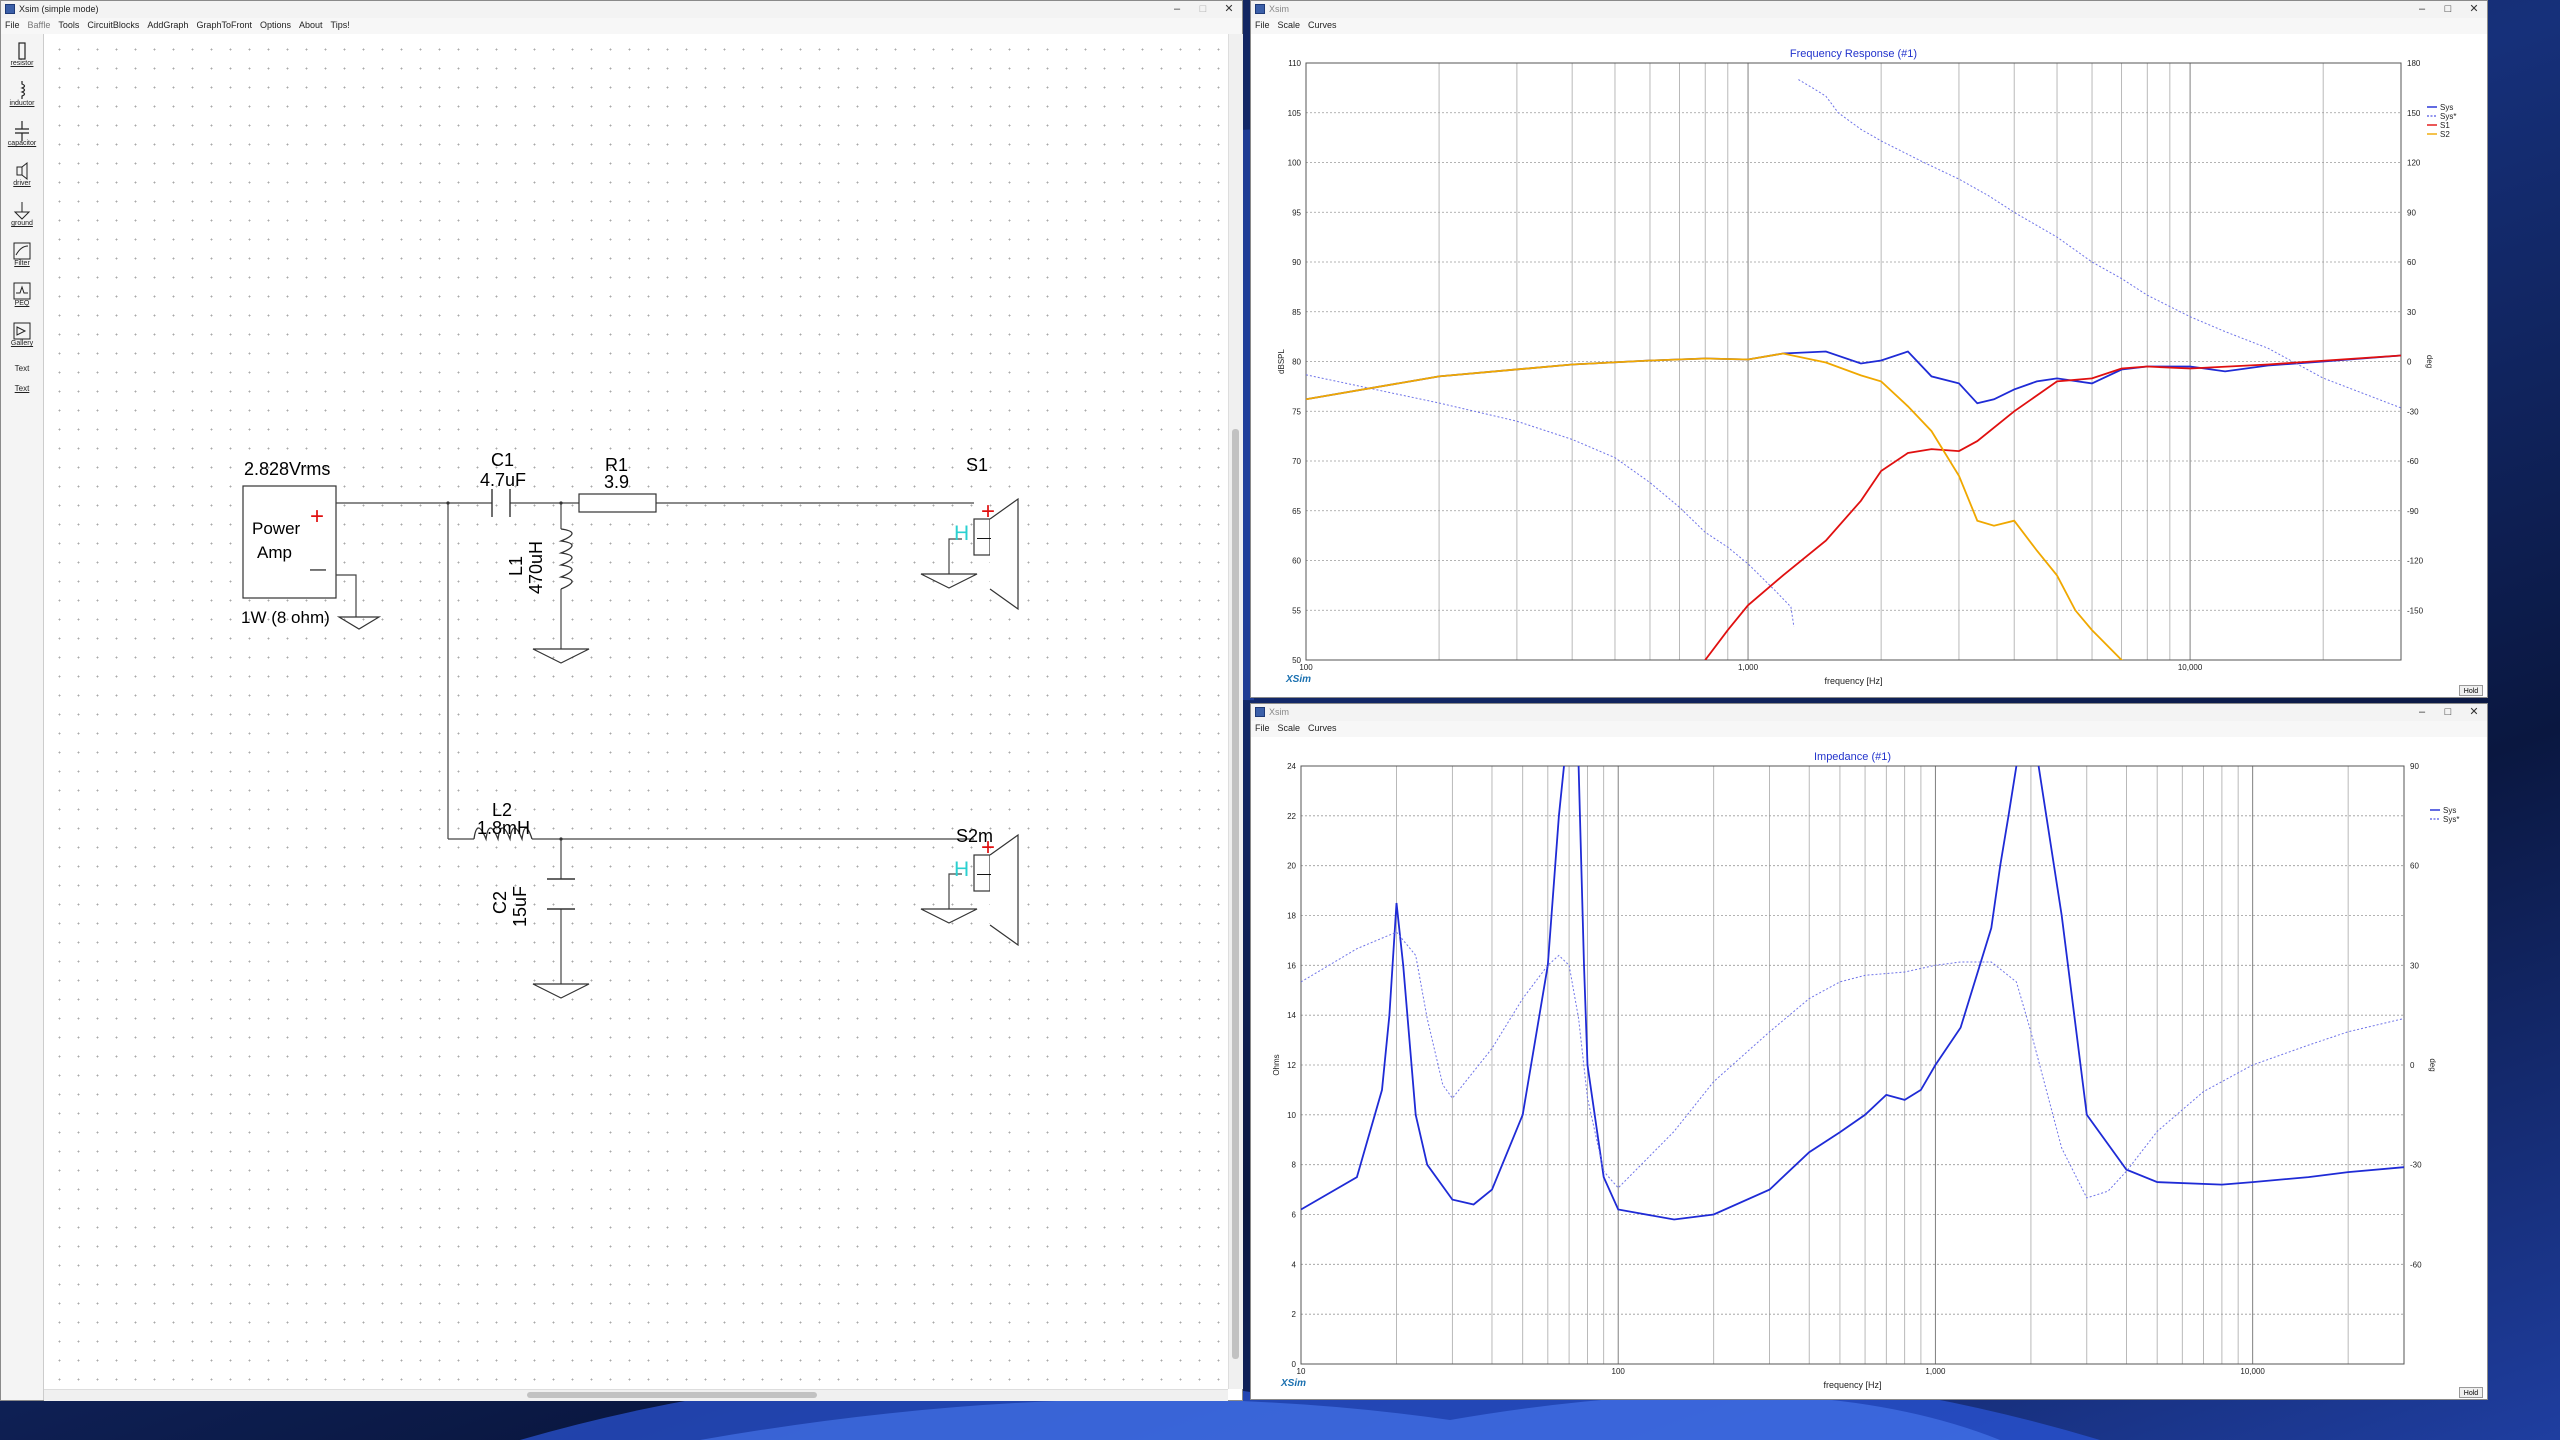 The height and width of the screenshot is (1440, 2560). I want to click on amp-voltage-label: 2.828Vrms, so click(287, 469).